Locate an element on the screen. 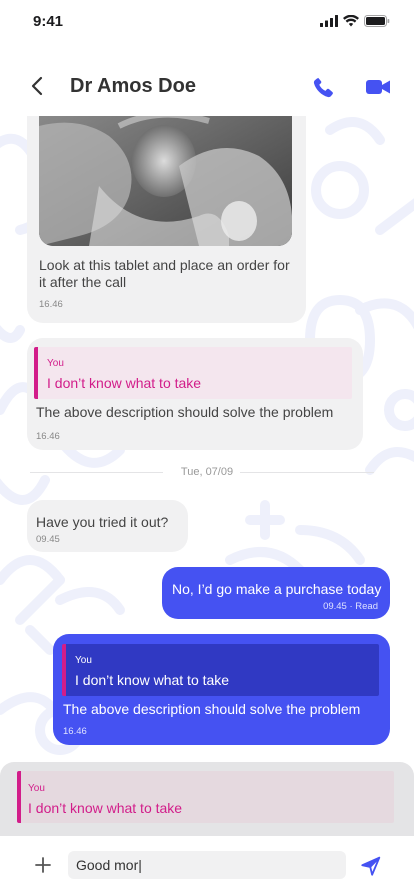  message-time: 09.45 is located at coordinates (48, 539).